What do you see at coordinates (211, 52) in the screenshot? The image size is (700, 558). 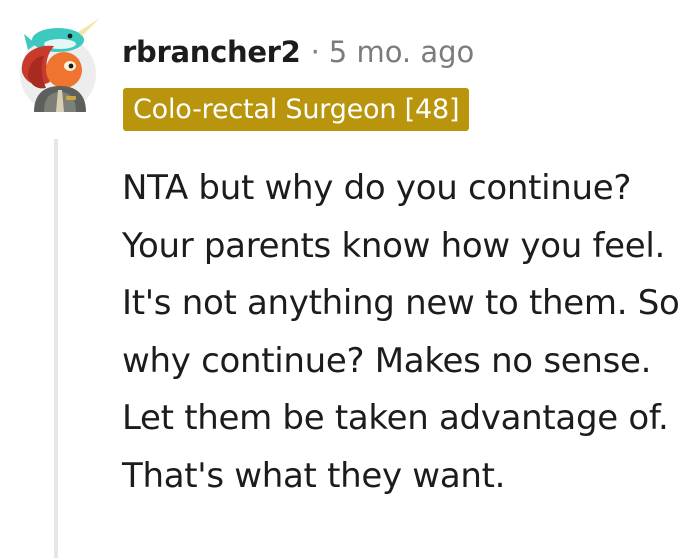 I see `username-link: rbrancher2` at bounding box center [211, 52].